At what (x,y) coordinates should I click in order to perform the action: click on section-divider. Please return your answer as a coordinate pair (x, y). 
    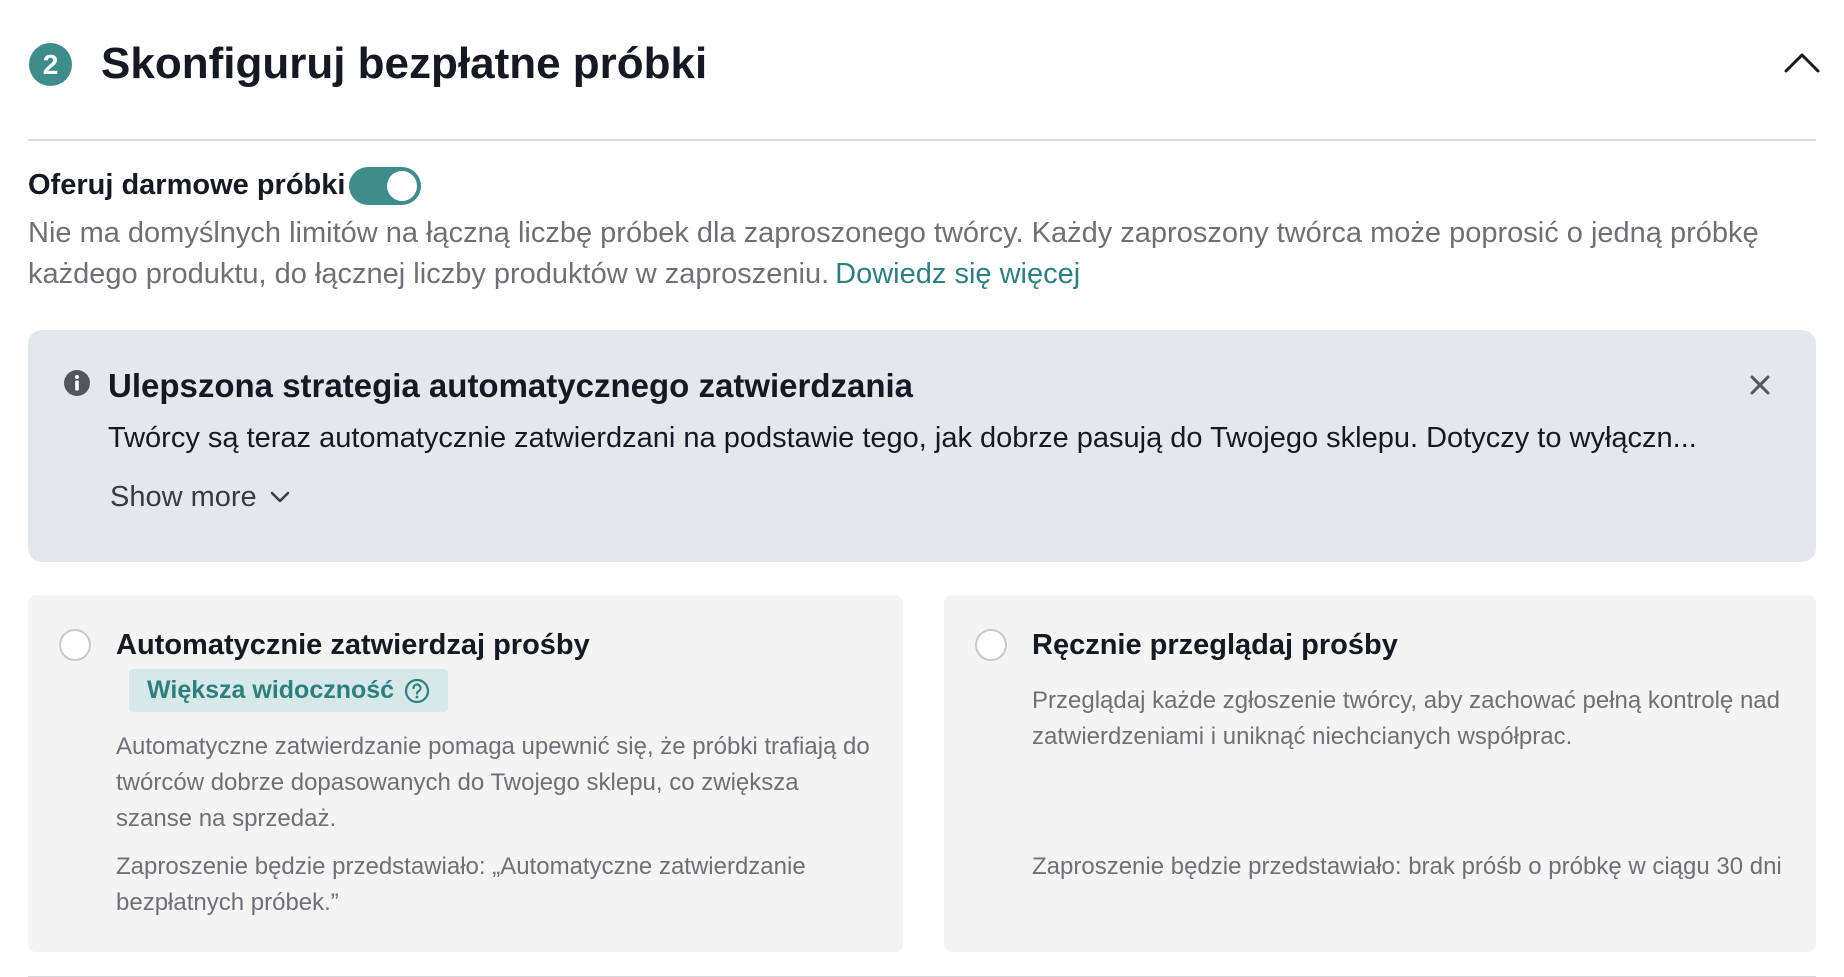
    Looking at the image, I should click on (922, 140).